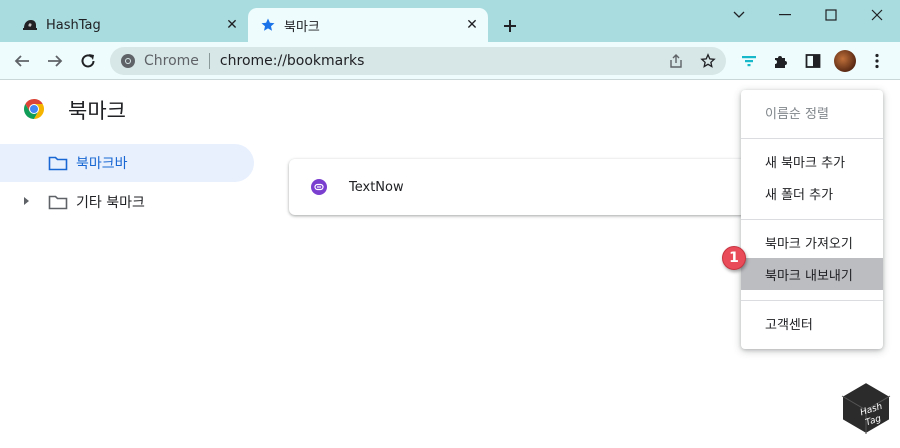 Image resolution: width=900 pixels, height=448 pixels. I want to click on tab-title: 북마크, so click(302, 27).